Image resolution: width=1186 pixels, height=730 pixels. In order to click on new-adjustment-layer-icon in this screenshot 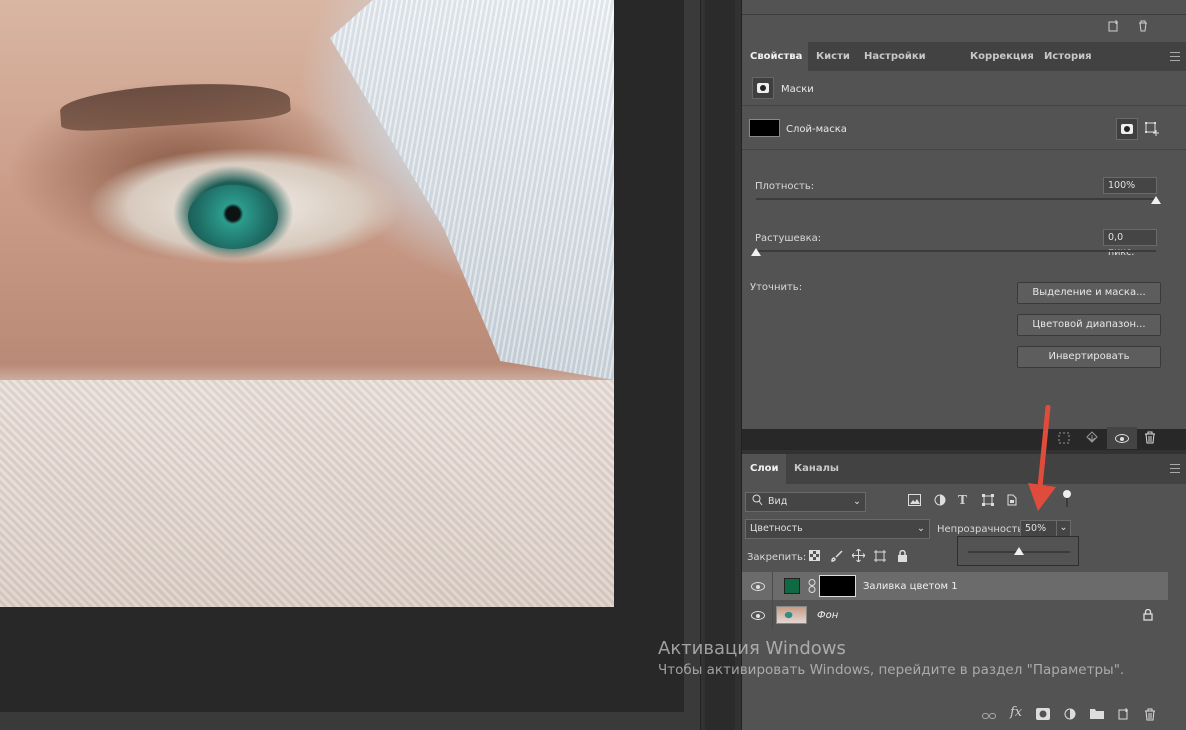, I will do `click(1070, 715)`.